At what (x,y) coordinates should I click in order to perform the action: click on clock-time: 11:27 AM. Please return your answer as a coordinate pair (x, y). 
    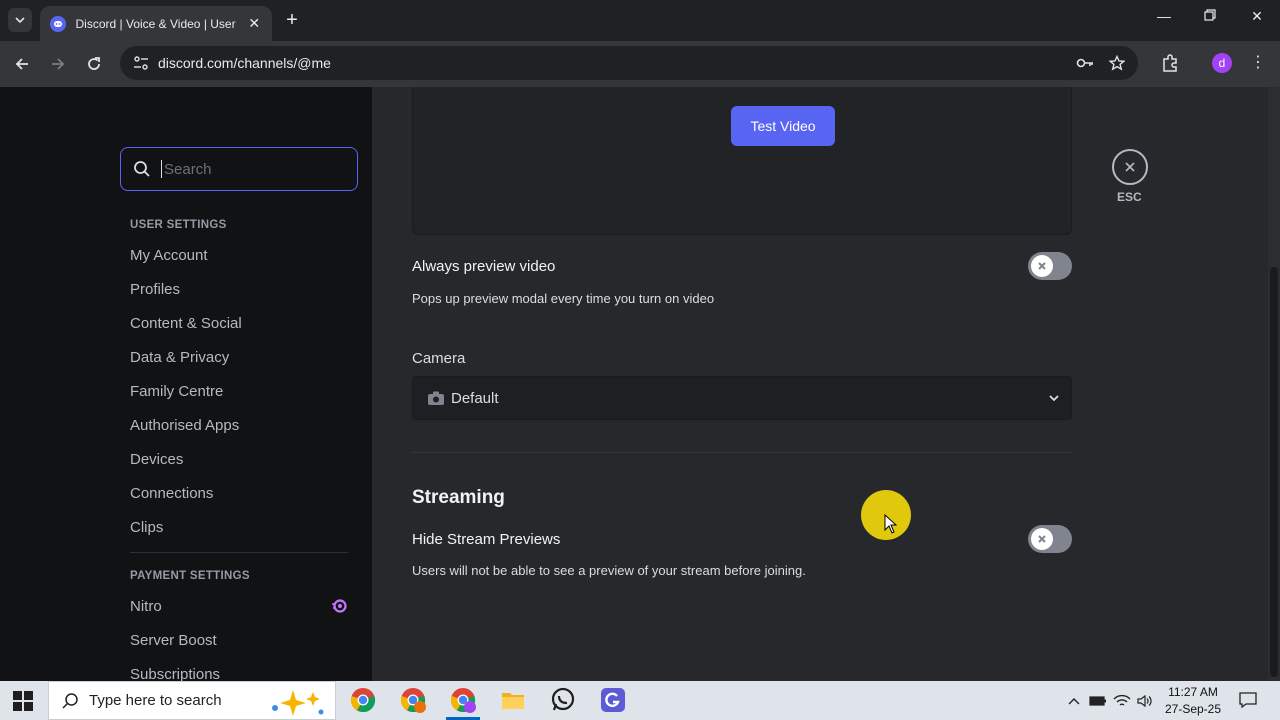
    Looking at the image, I should click on (1193, 692).